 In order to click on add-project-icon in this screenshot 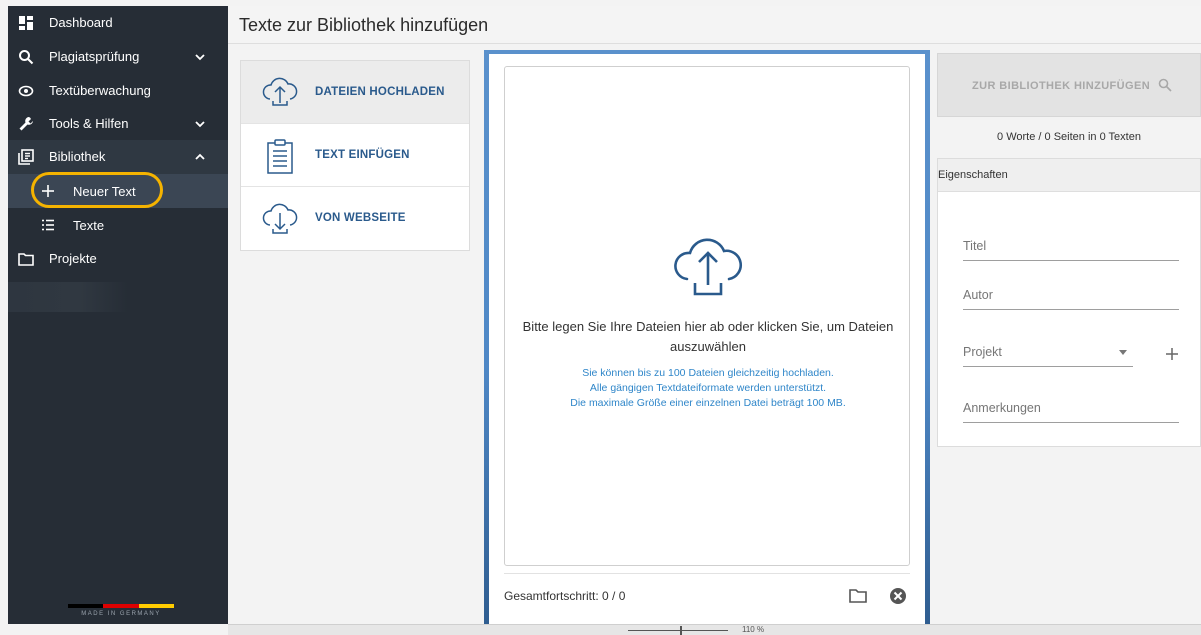, I will do `click(1172, 354)`.